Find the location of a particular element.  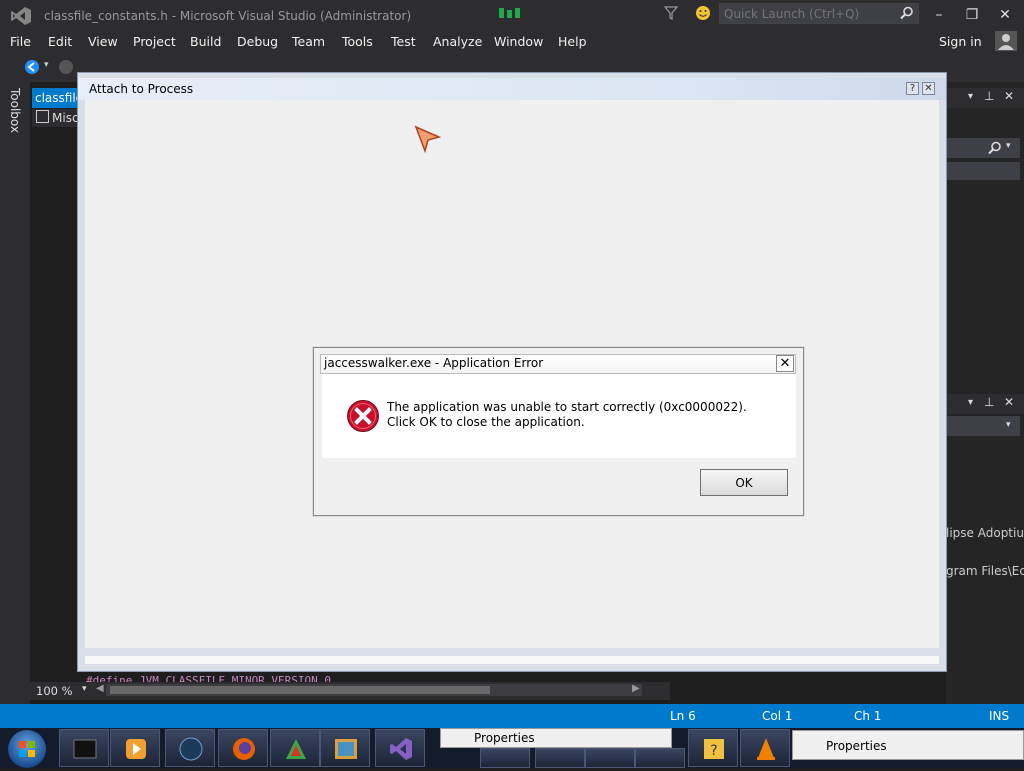

windows-logo-icon is located at coordinates (27, 749).